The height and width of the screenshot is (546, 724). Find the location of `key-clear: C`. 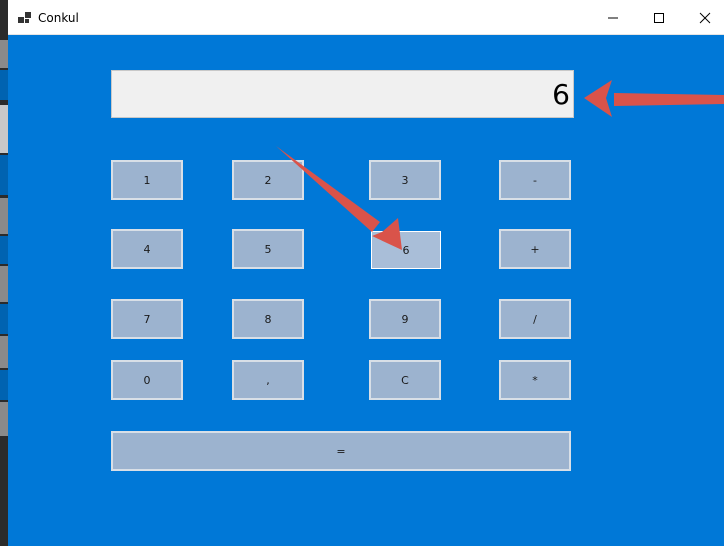

key-clear: C is located at coordinates (405, 380).